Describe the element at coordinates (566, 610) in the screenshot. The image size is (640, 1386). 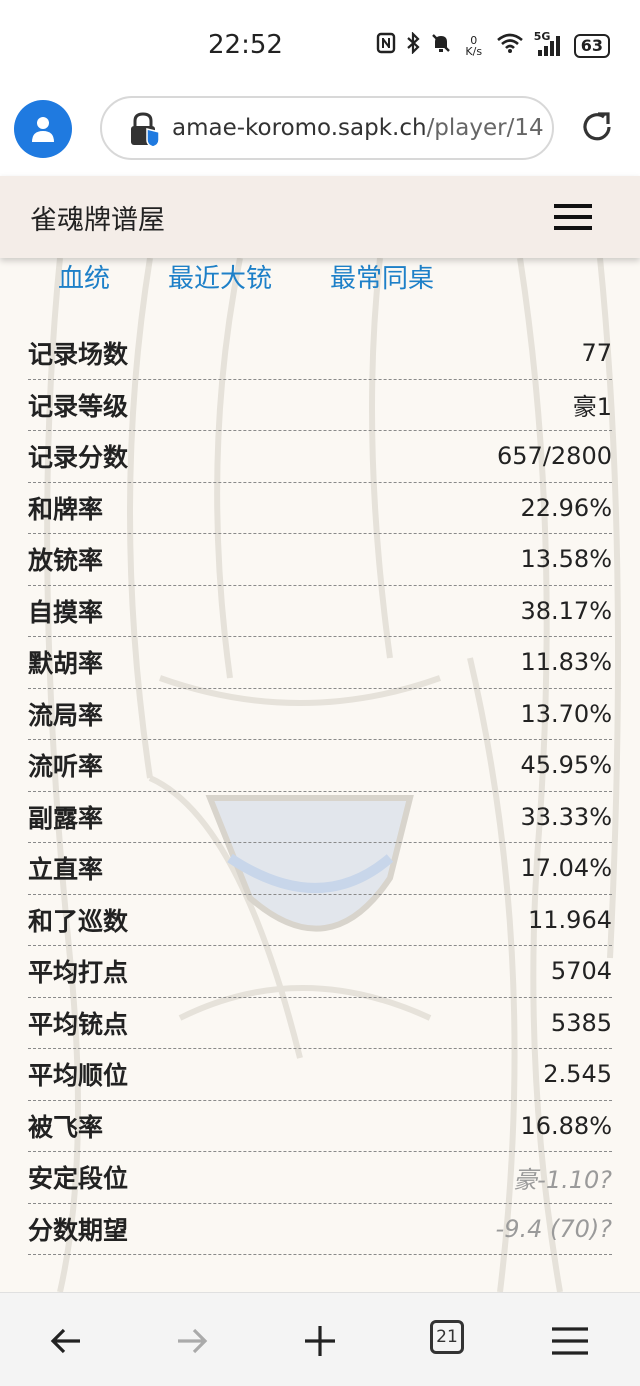
I see `stat-value: 38.17%` at that location.